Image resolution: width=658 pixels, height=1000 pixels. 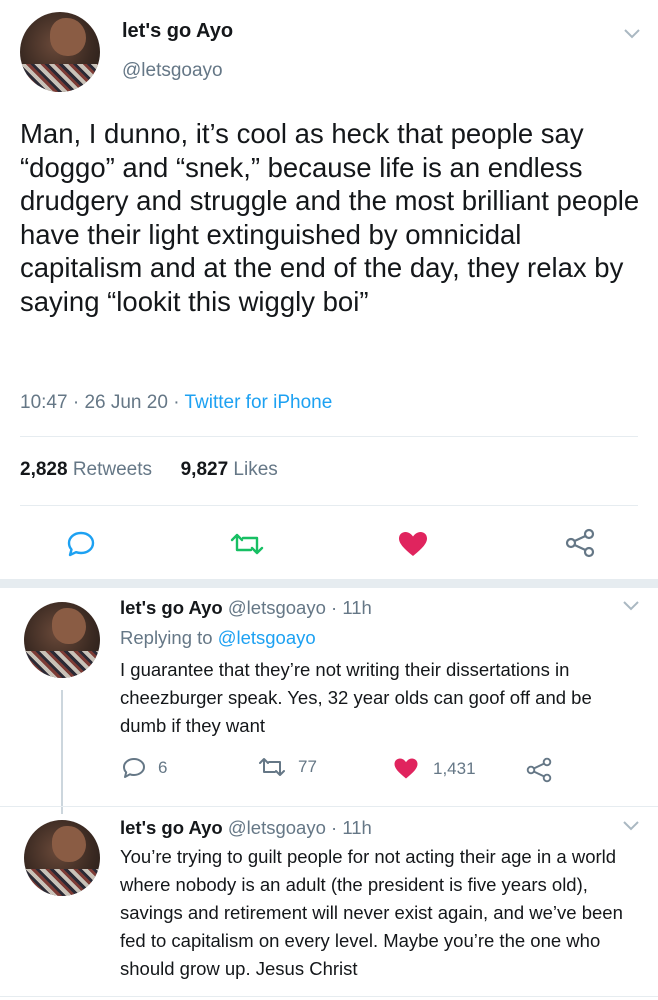 What do you see at coordinates (205, 469) in the screenshot?
I see `likes-count: 9,827` at bounding box center [205, 469].